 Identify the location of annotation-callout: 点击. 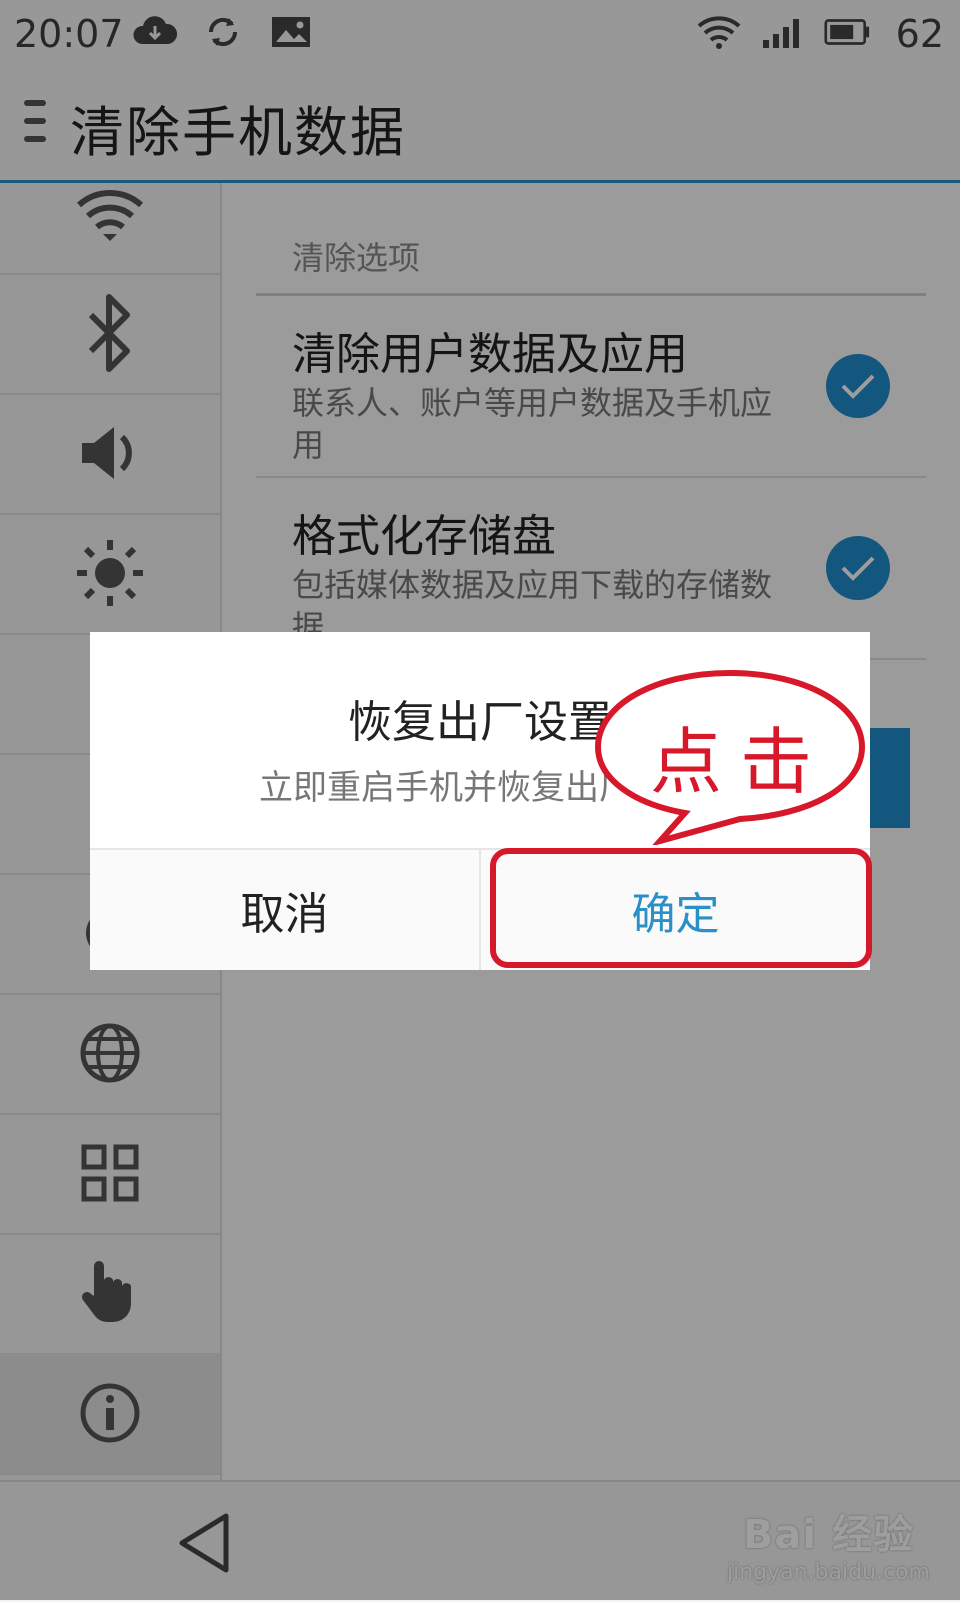
(730, 755).